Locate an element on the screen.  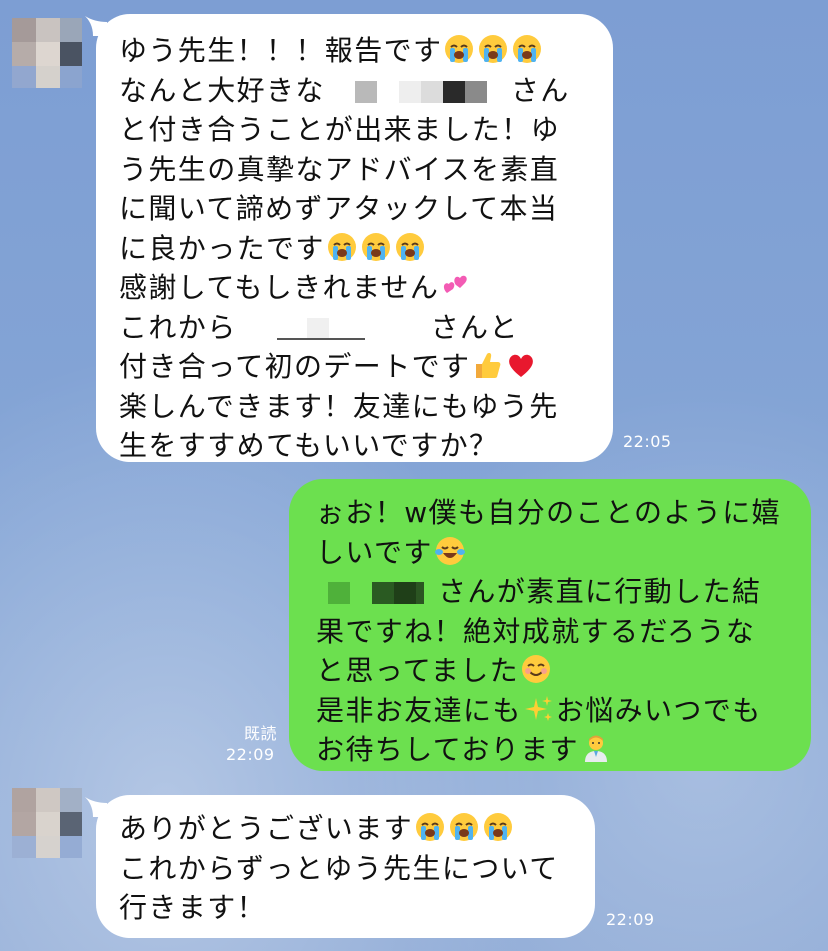
message-line: ぉお！w僕も自分のことのように嬉 is located at coordinates (549, 512).